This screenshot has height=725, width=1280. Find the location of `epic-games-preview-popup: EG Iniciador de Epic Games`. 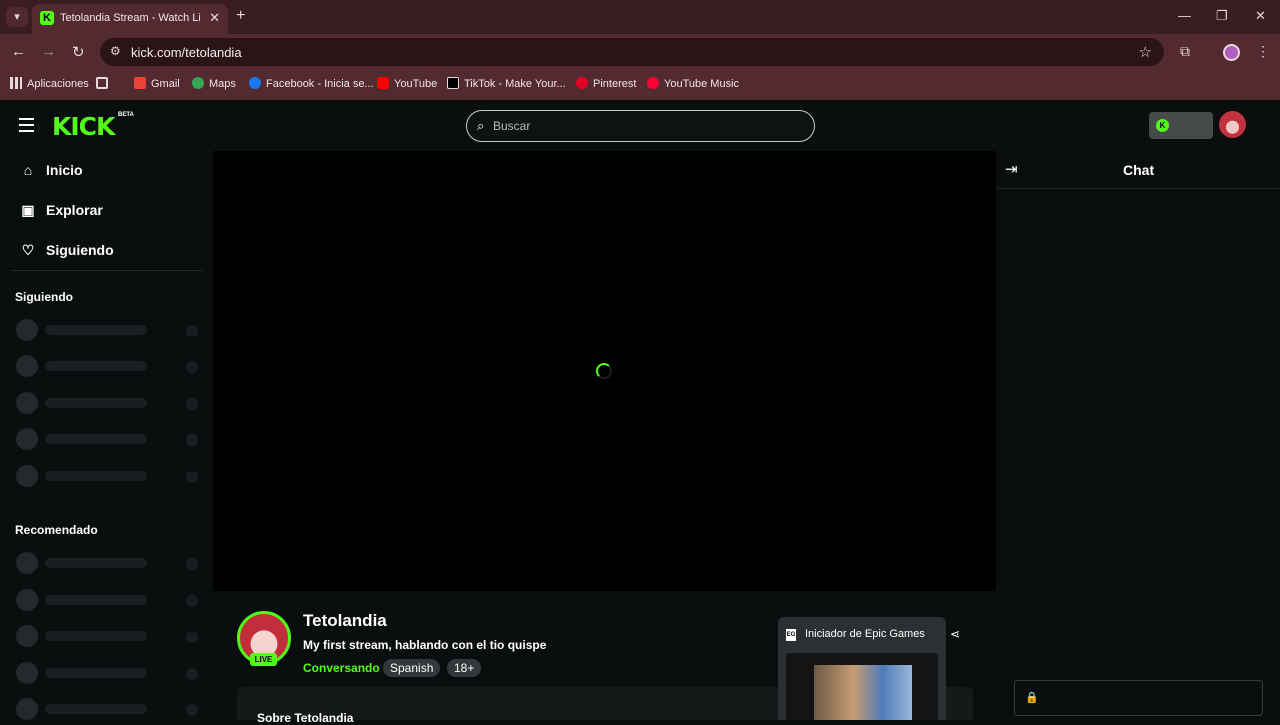

epic-games-preview-popup: EG Iniciador de Epic Games is located at coordinates (862, 668).